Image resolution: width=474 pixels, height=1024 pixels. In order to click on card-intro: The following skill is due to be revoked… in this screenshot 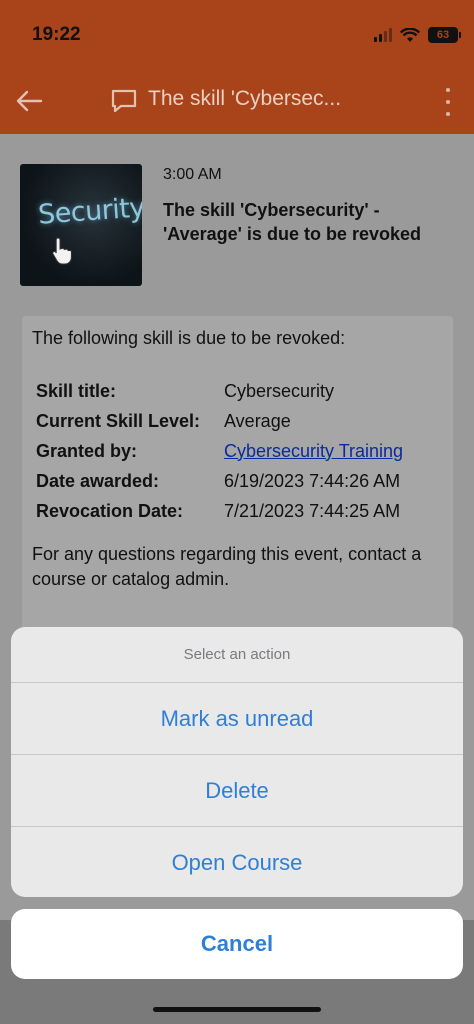, I will do `click(189, 338)`.